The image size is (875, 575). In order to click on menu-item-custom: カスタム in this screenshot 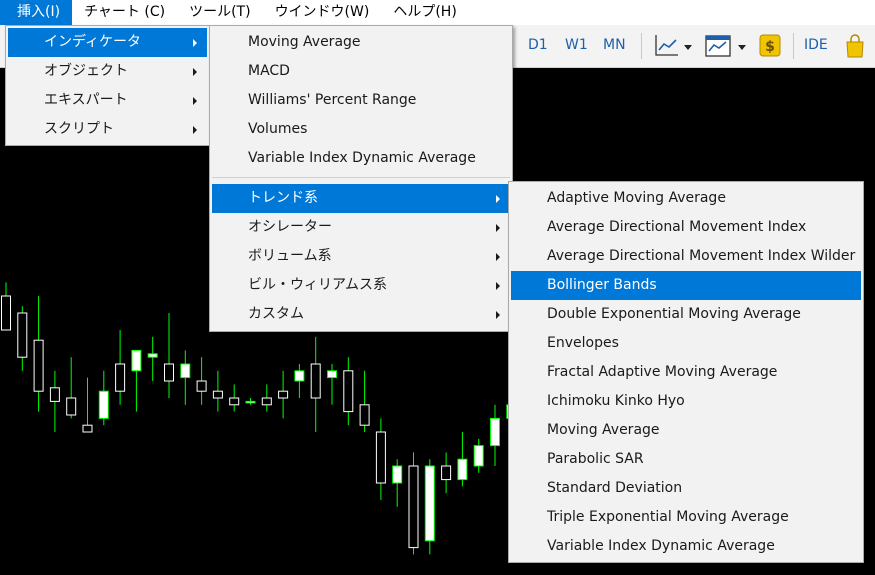, I will do `click(361, 314)`.